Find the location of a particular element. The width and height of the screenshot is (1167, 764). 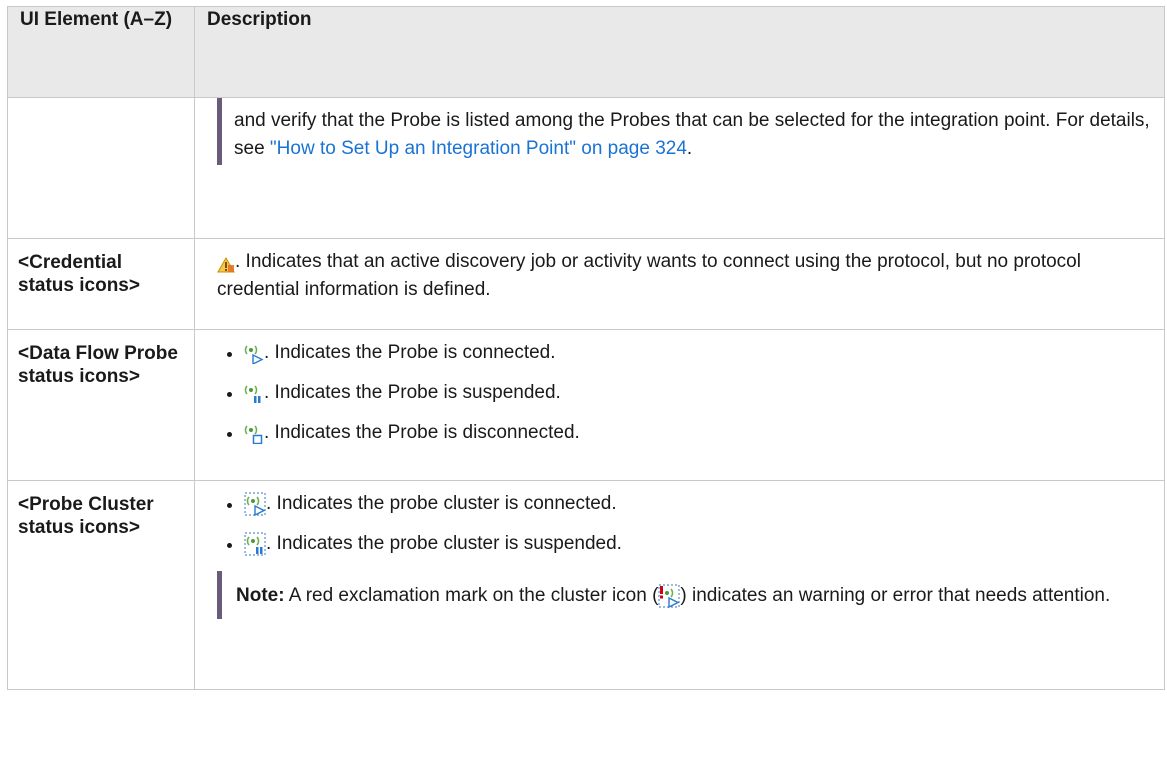

list-item: . Indicates the Probe is disconnected. is located at coordinates (688, 433).